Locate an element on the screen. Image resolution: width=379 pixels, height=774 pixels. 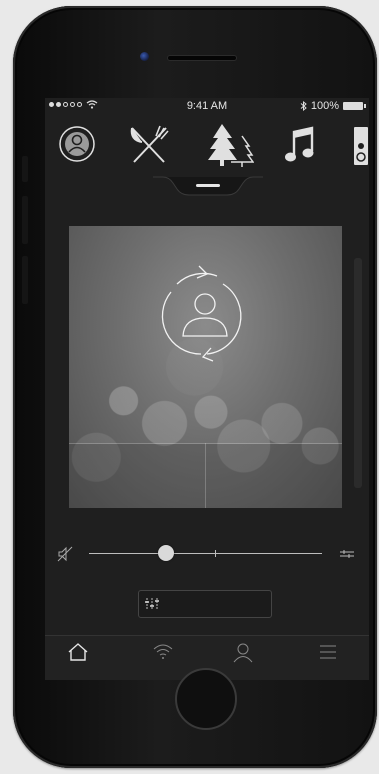
hardware-home-button is located at coordinates (206, 699).